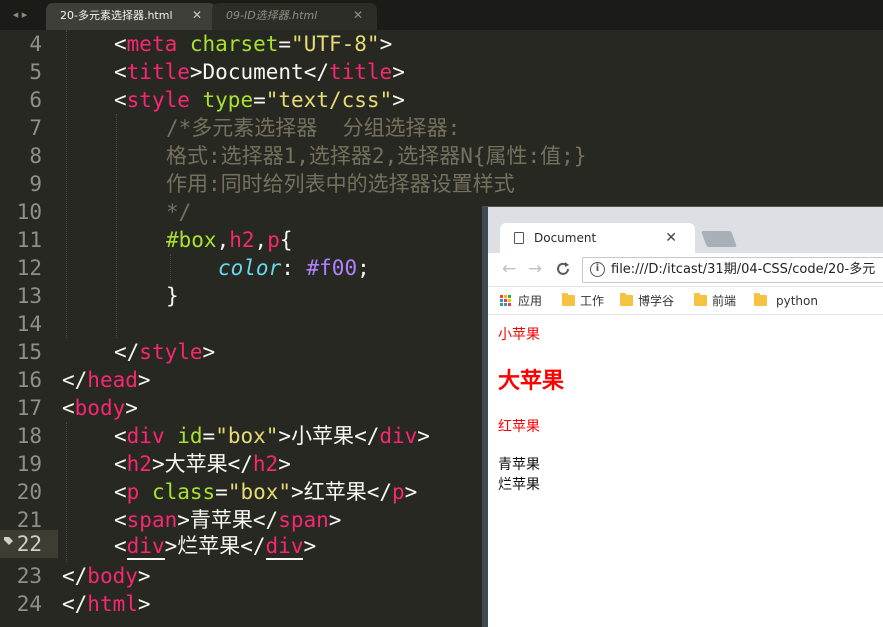  I want to click on line-number: 14, so click(29, 324).